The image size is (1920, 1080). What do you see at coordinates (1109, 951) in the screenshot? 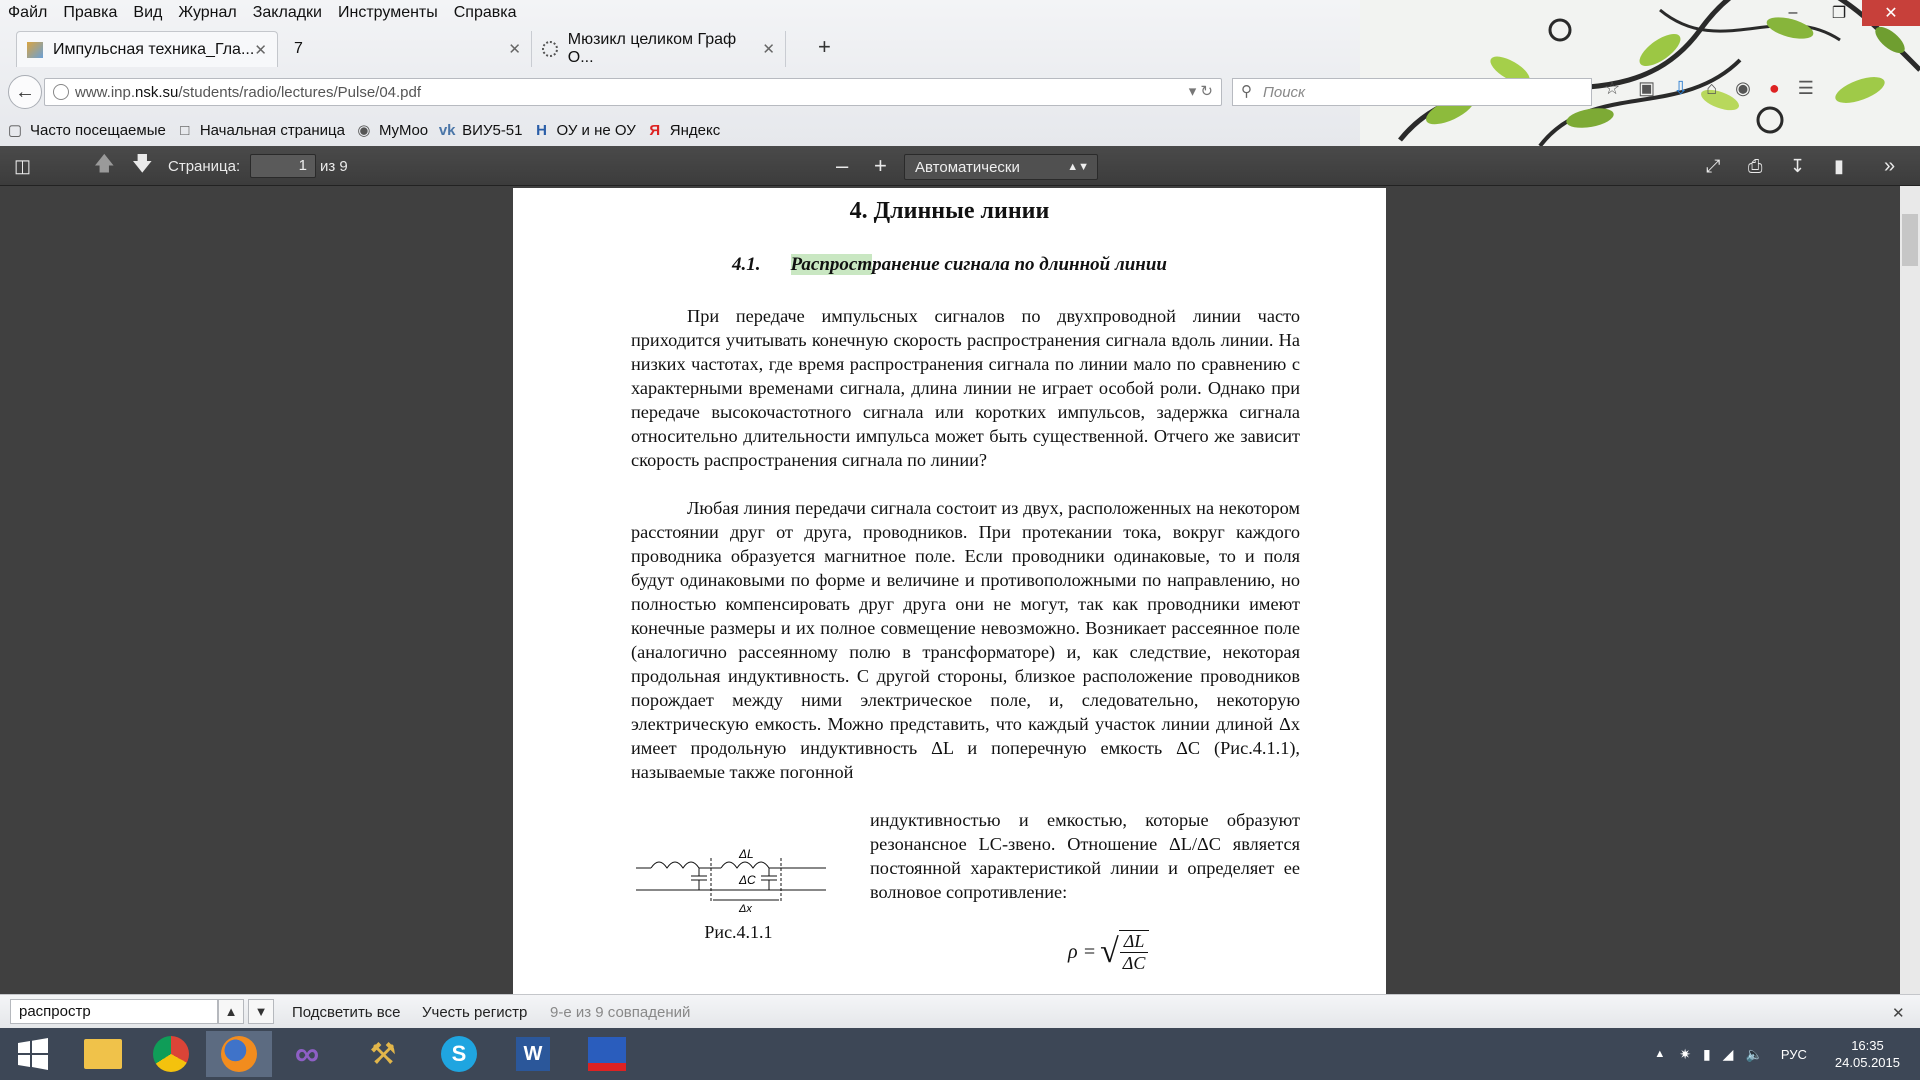
I see `sqrt-icon: √` at bounding box center [1109, 951].